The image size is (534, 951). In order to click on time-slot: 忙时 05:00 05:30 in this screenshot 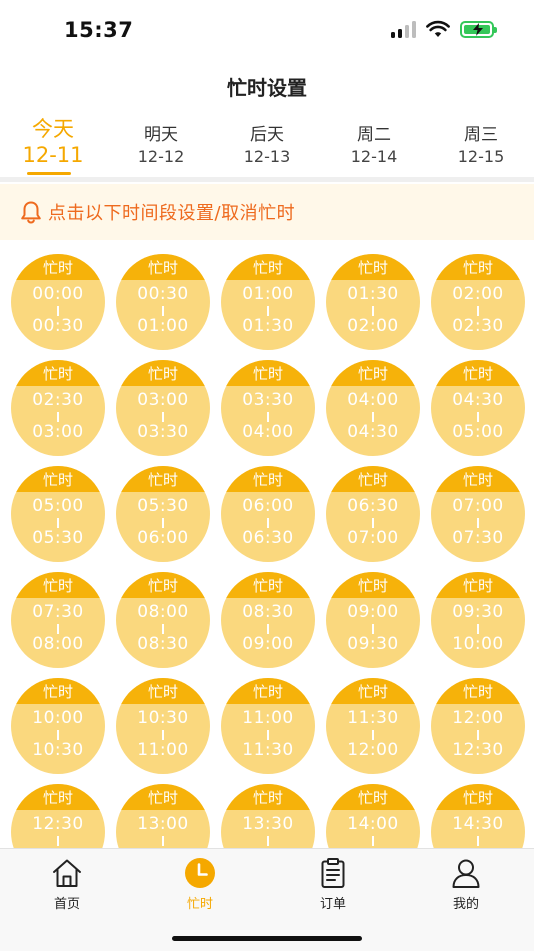, I will do `click(58, 514)`.